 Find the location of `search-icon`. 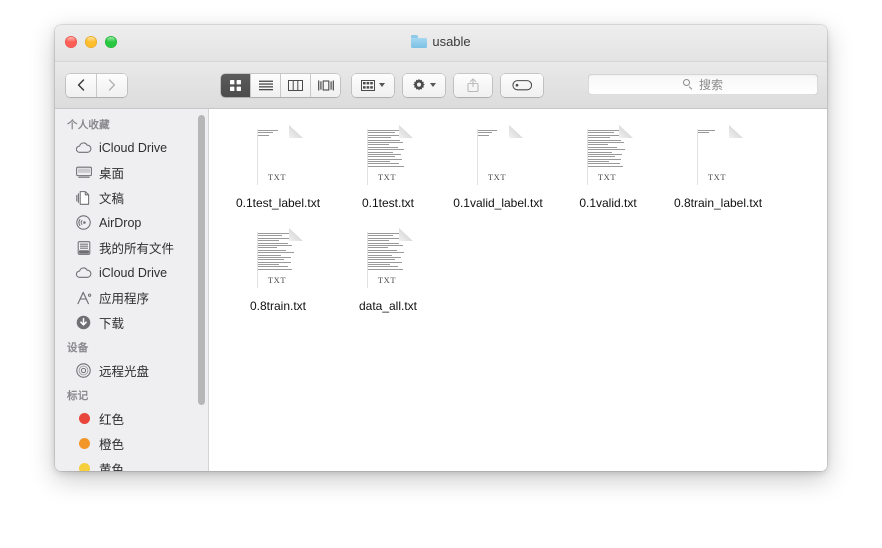

search-icon is located at coordinates (688, 84).